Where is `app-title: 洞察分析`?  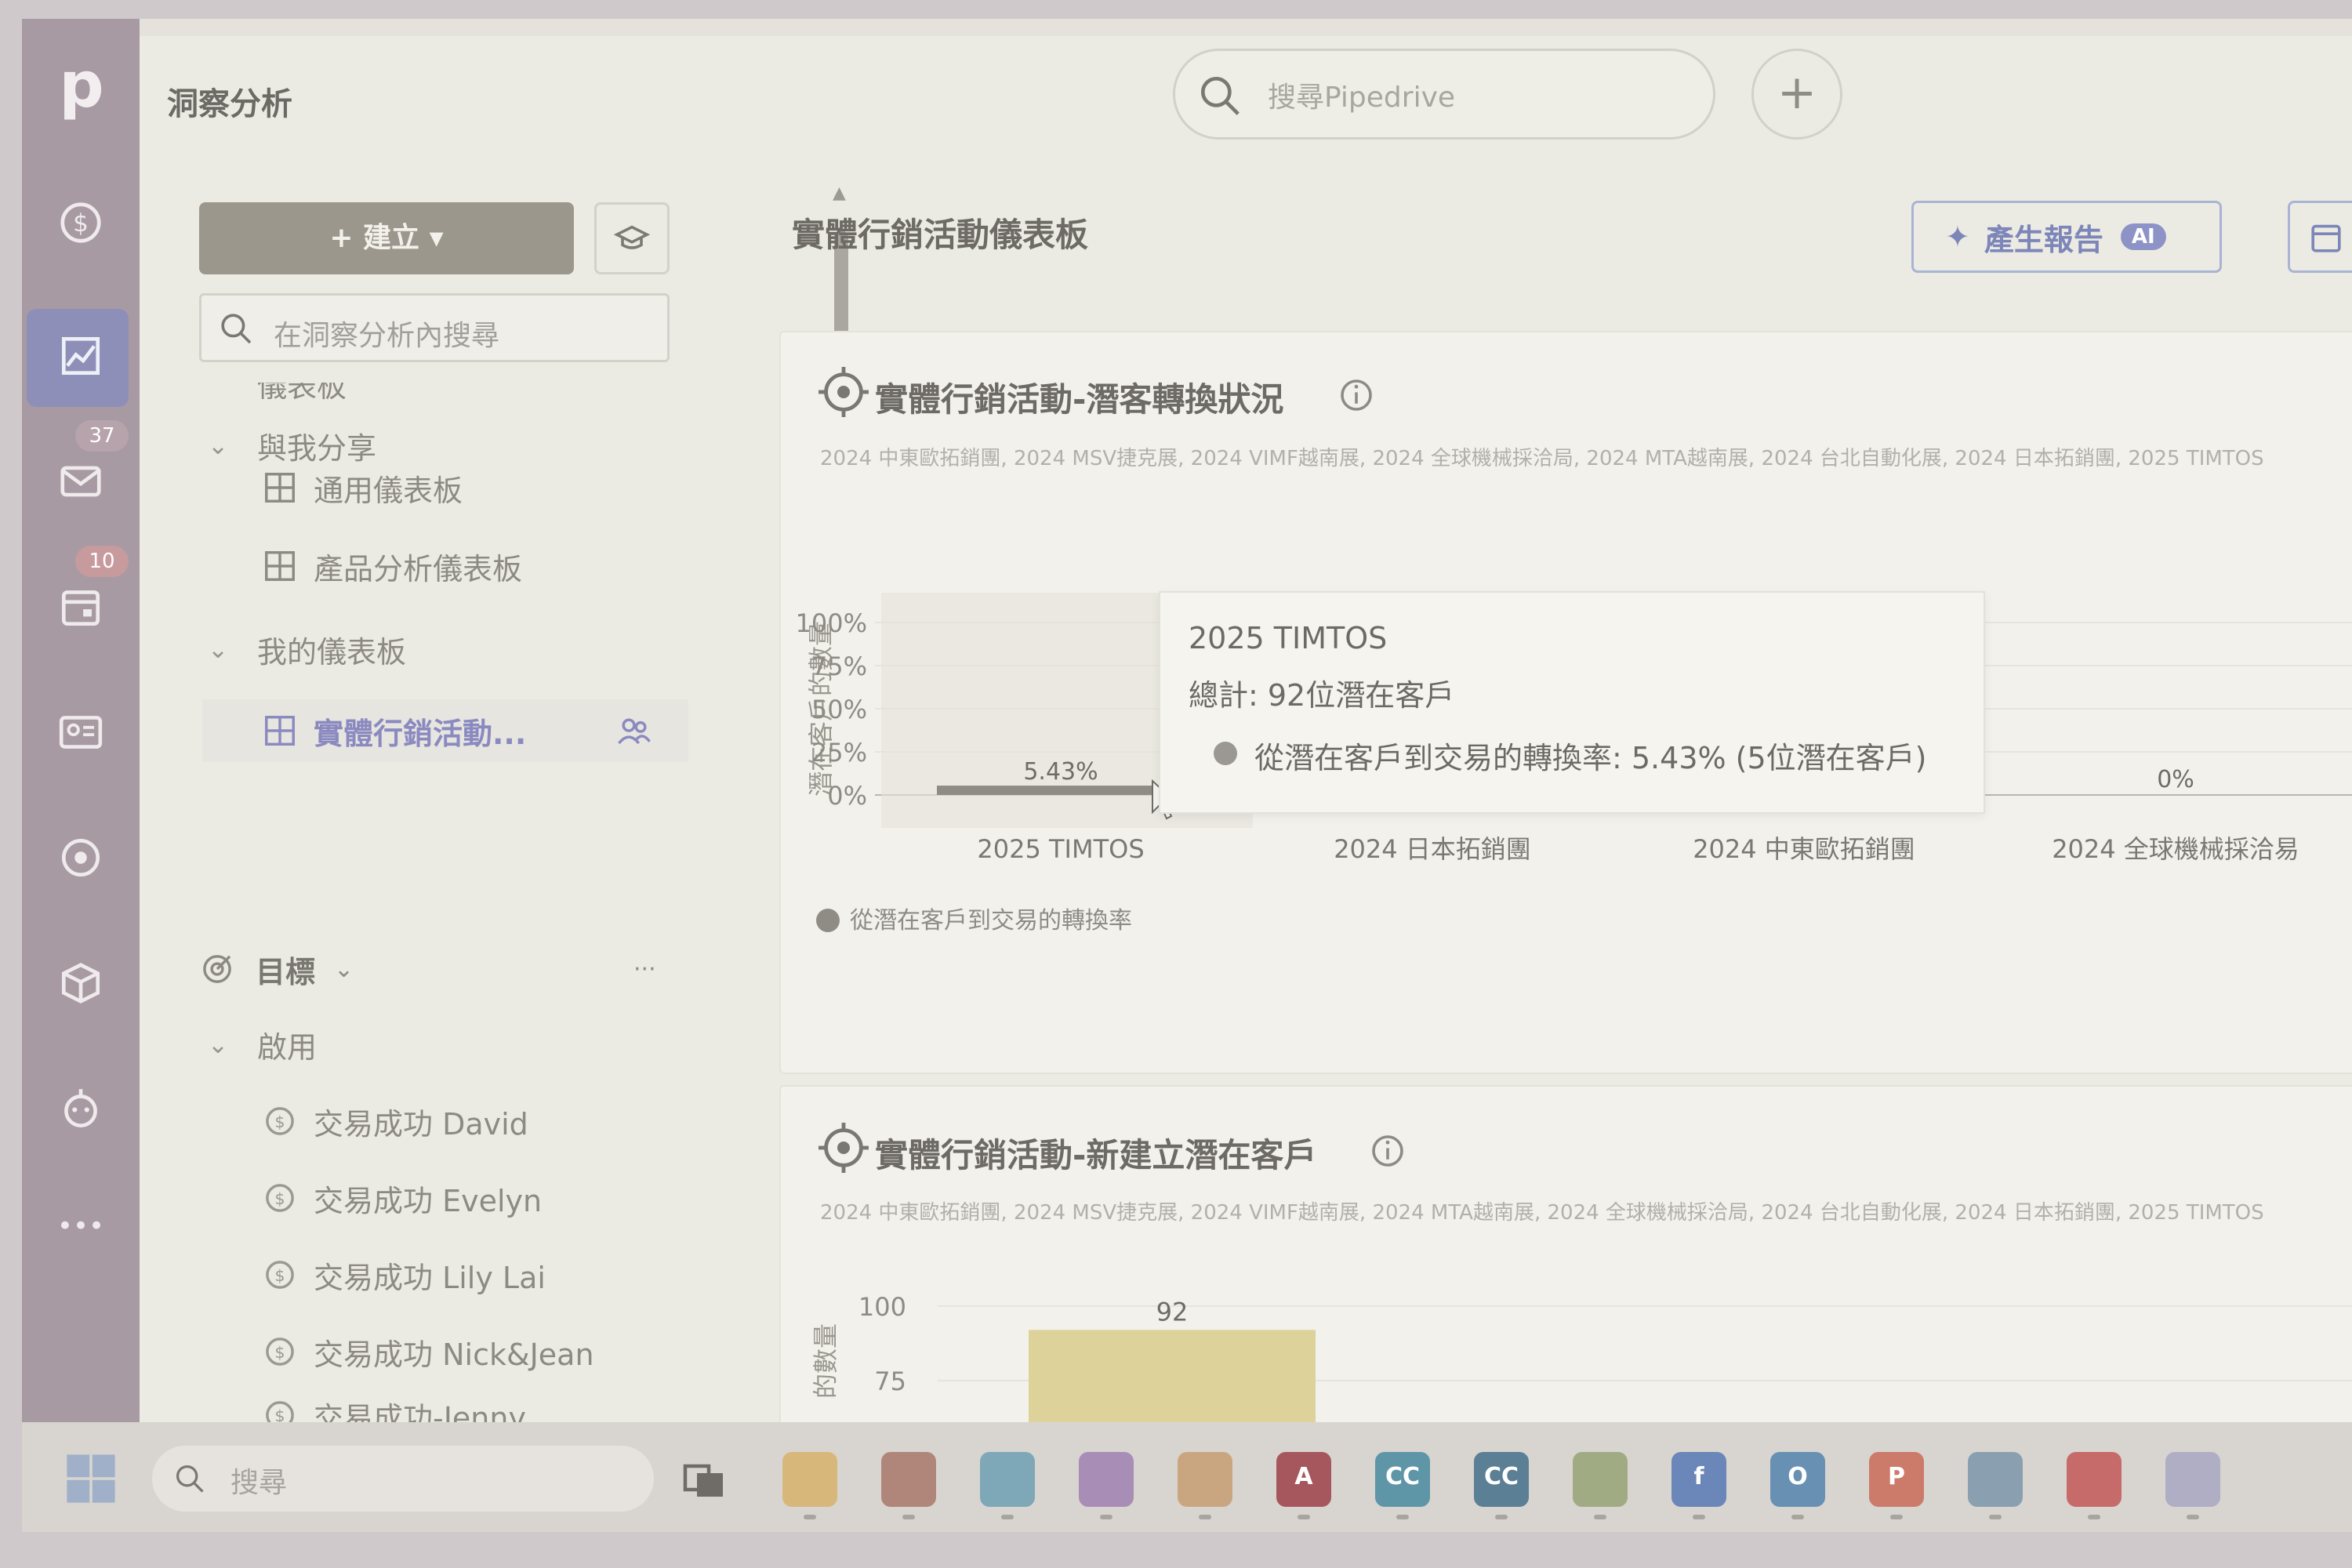 app-title: 洞察分析 is located at coordinates (229, 104).